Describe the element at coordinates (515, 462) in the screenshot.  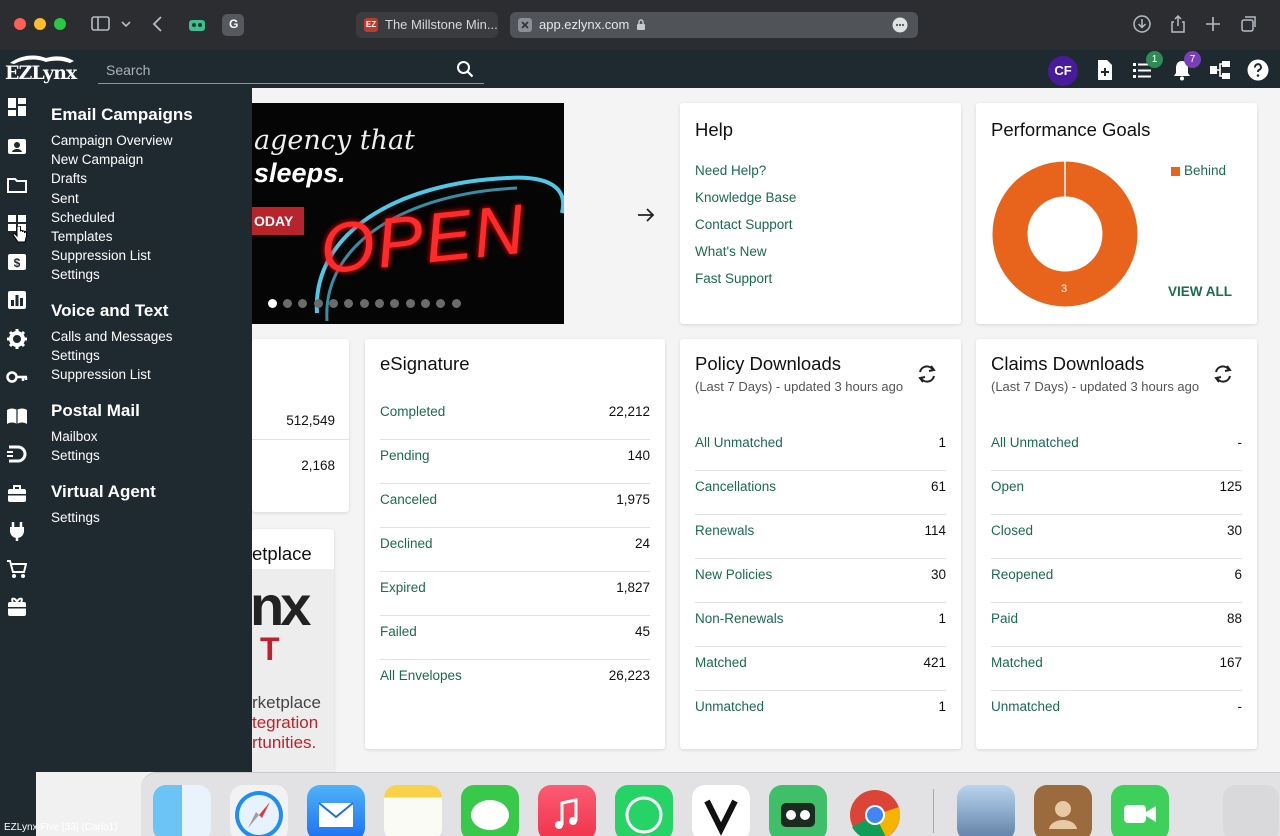
I see `esig-row-pending: Pending 140` at that location.